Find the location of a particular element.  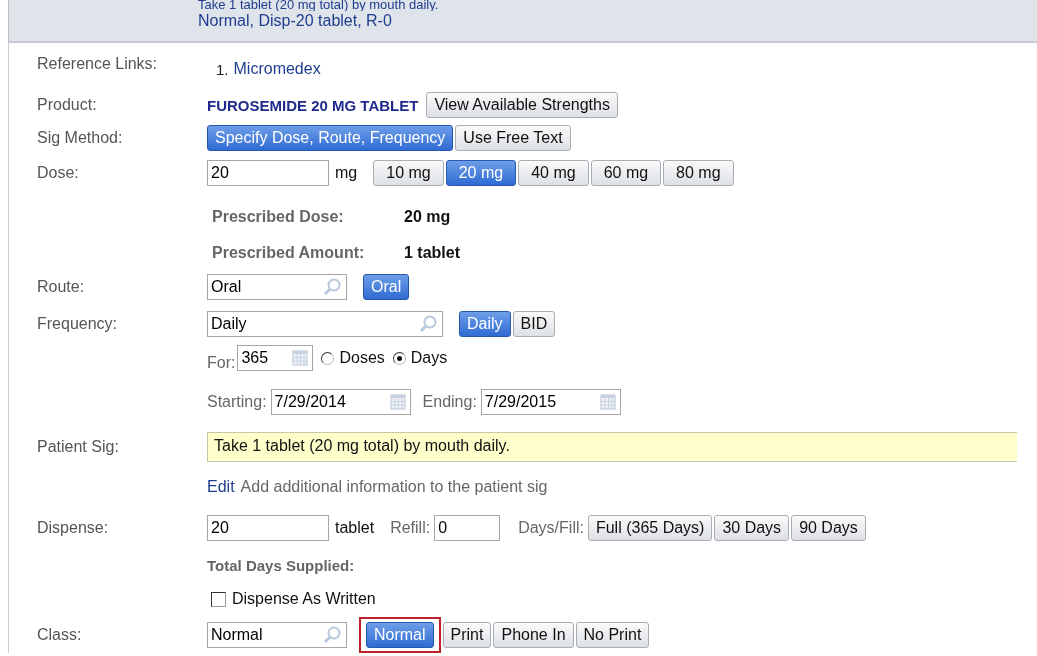

total-days-label: Total Days Supplied: is located at coordinates (281, 565).